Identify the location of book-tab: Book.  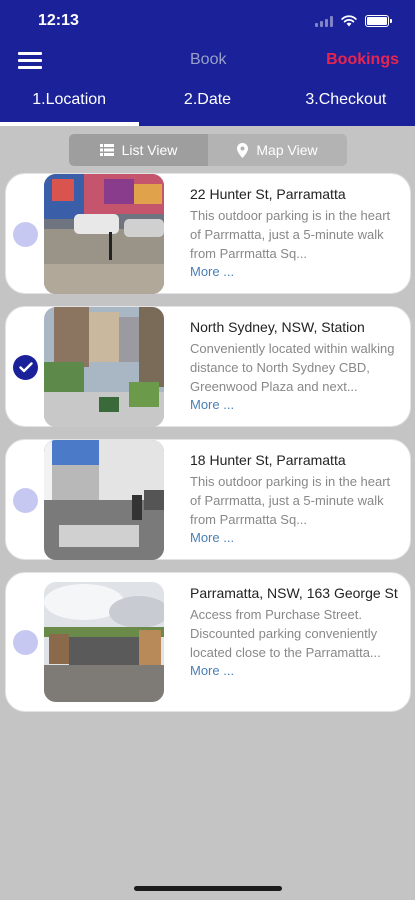
(208, 60).